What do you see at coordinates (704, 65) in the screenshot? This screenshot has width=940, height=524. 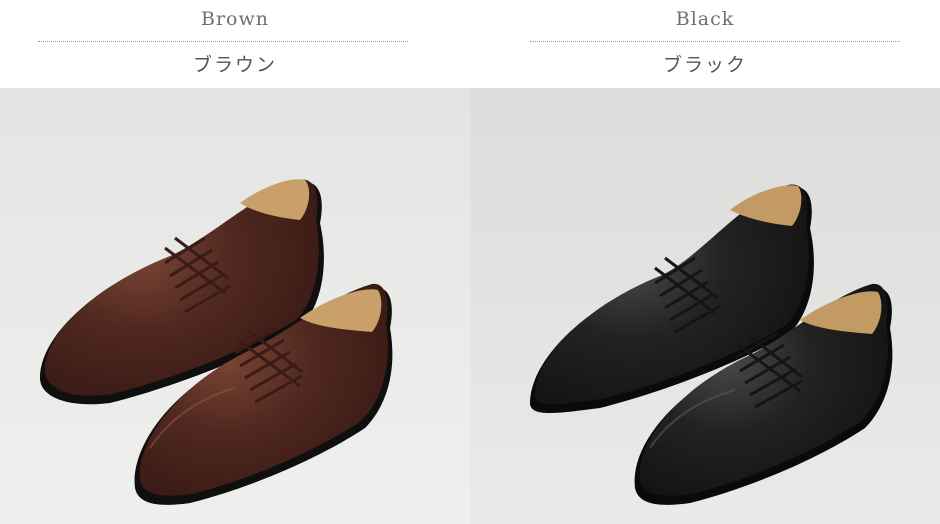 I see `variant-name-ja: ブラック` at bounding box center [704, 65].